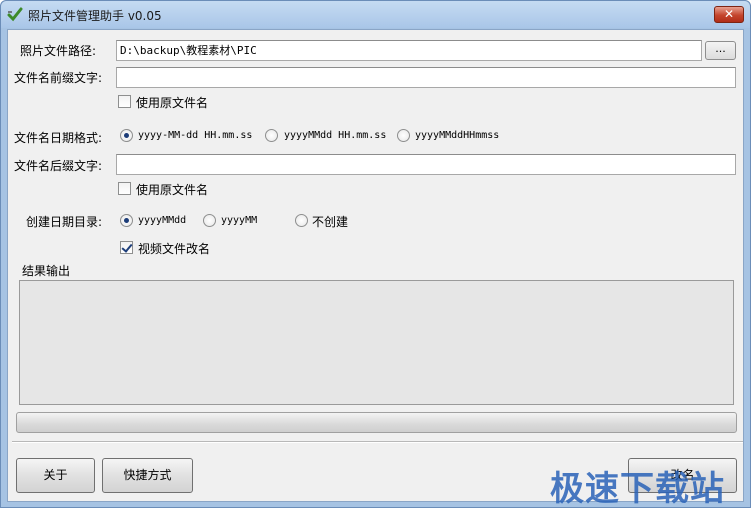 The height and width of the screenshot is (510, 751). I want to click on title-bar: 照片文件管理助手 v0.05 ✕, so click(375, 14).